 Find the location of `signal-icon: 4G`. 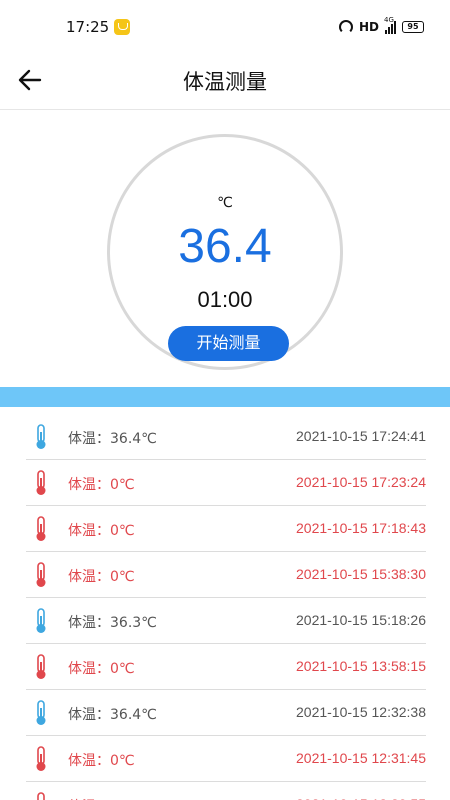

signal-icon: 4G is located at coordinates (390, 25).